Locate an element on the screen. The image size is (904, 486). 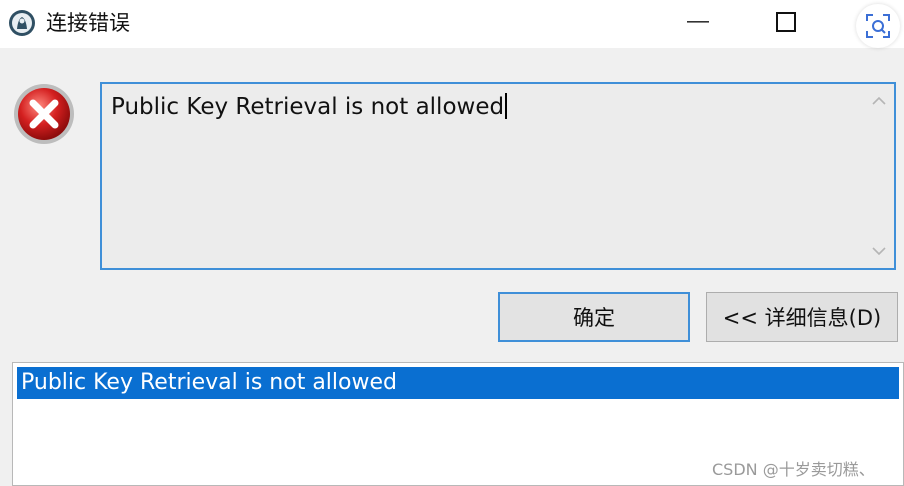
text-cursor is located at coordinates (506, 106).